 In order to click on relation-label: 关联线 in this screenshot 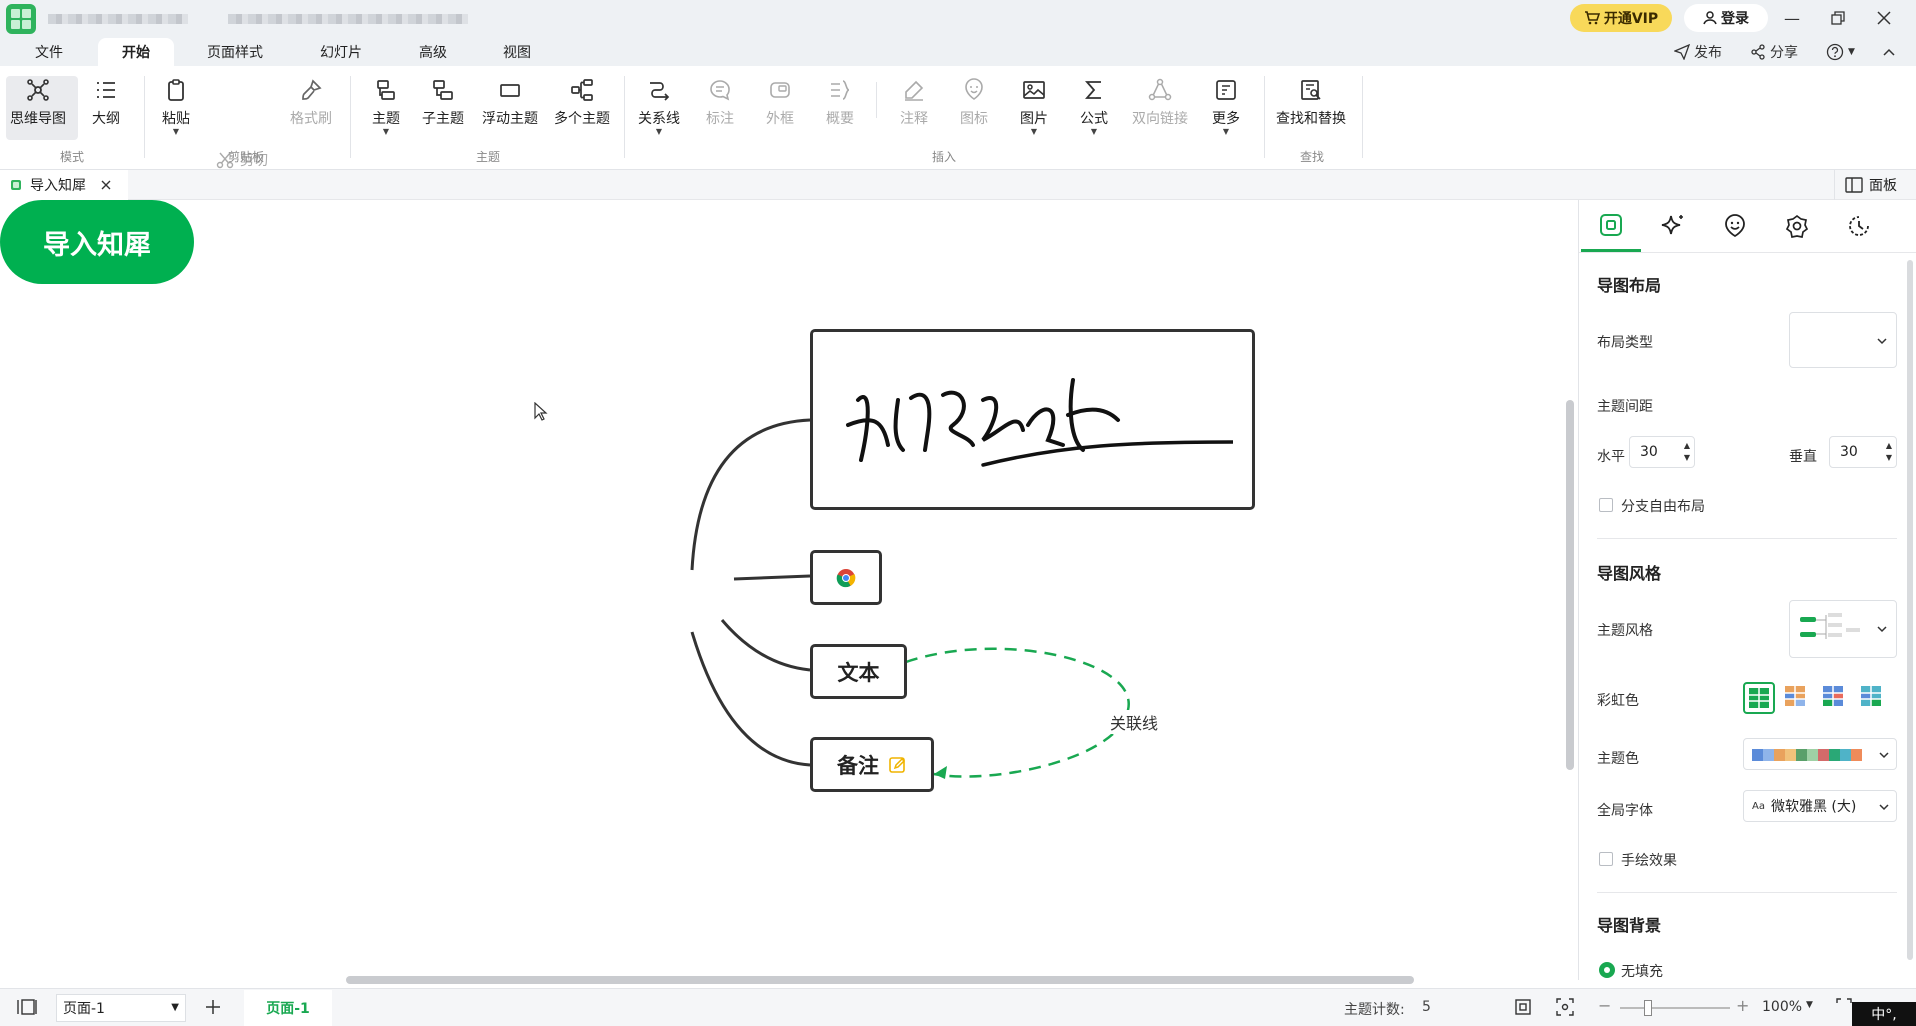, I will do `click(1134, 722)`.